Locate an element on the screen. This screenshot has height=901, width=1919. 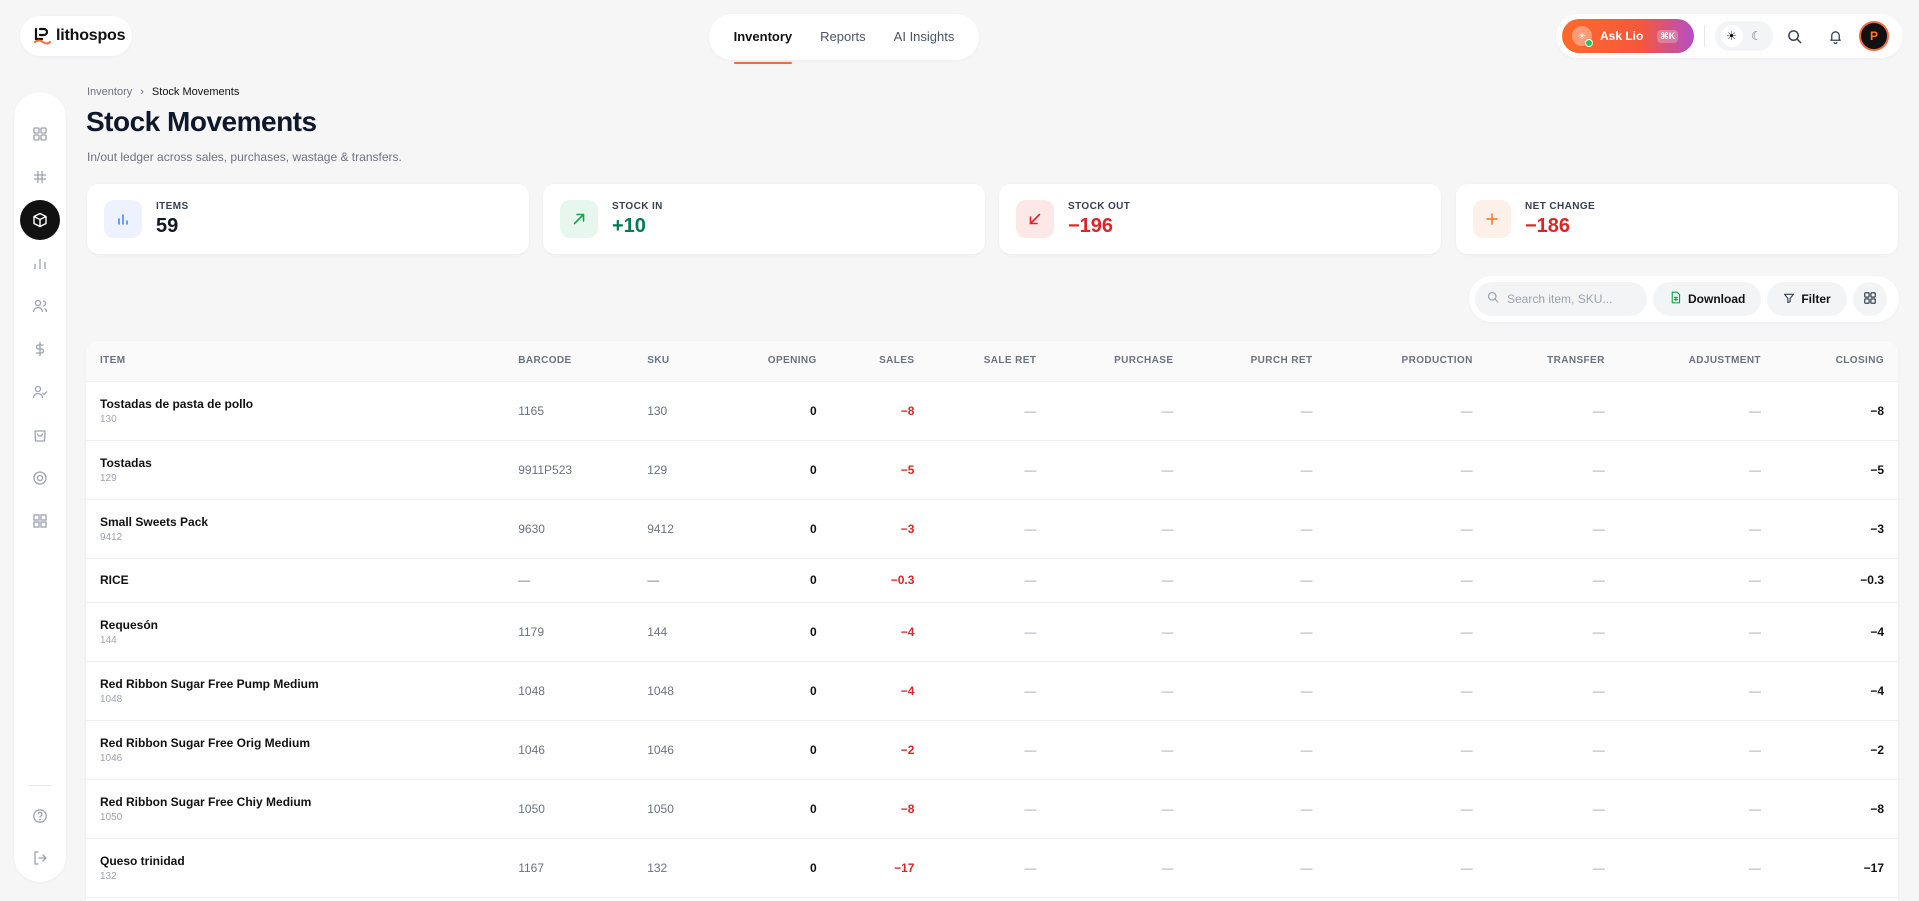
item-name: Small Sweets Pack is located at coordinates (295, 522).